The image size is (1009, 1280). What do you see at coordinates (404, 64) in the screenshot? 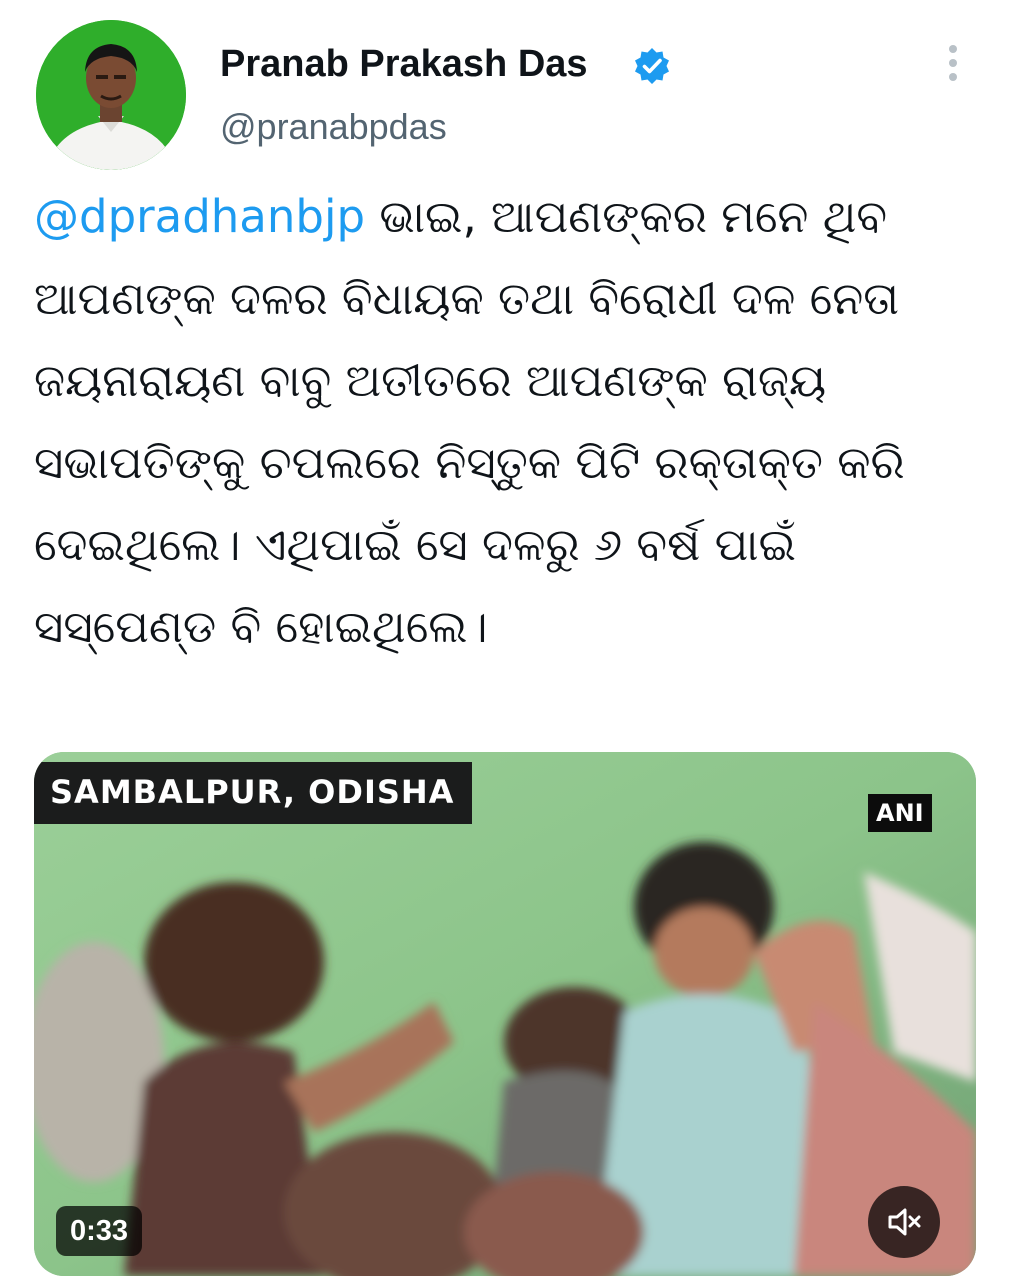
I see `author-display-name: Pranab Prakash Das` at bounding box center [404, 64].